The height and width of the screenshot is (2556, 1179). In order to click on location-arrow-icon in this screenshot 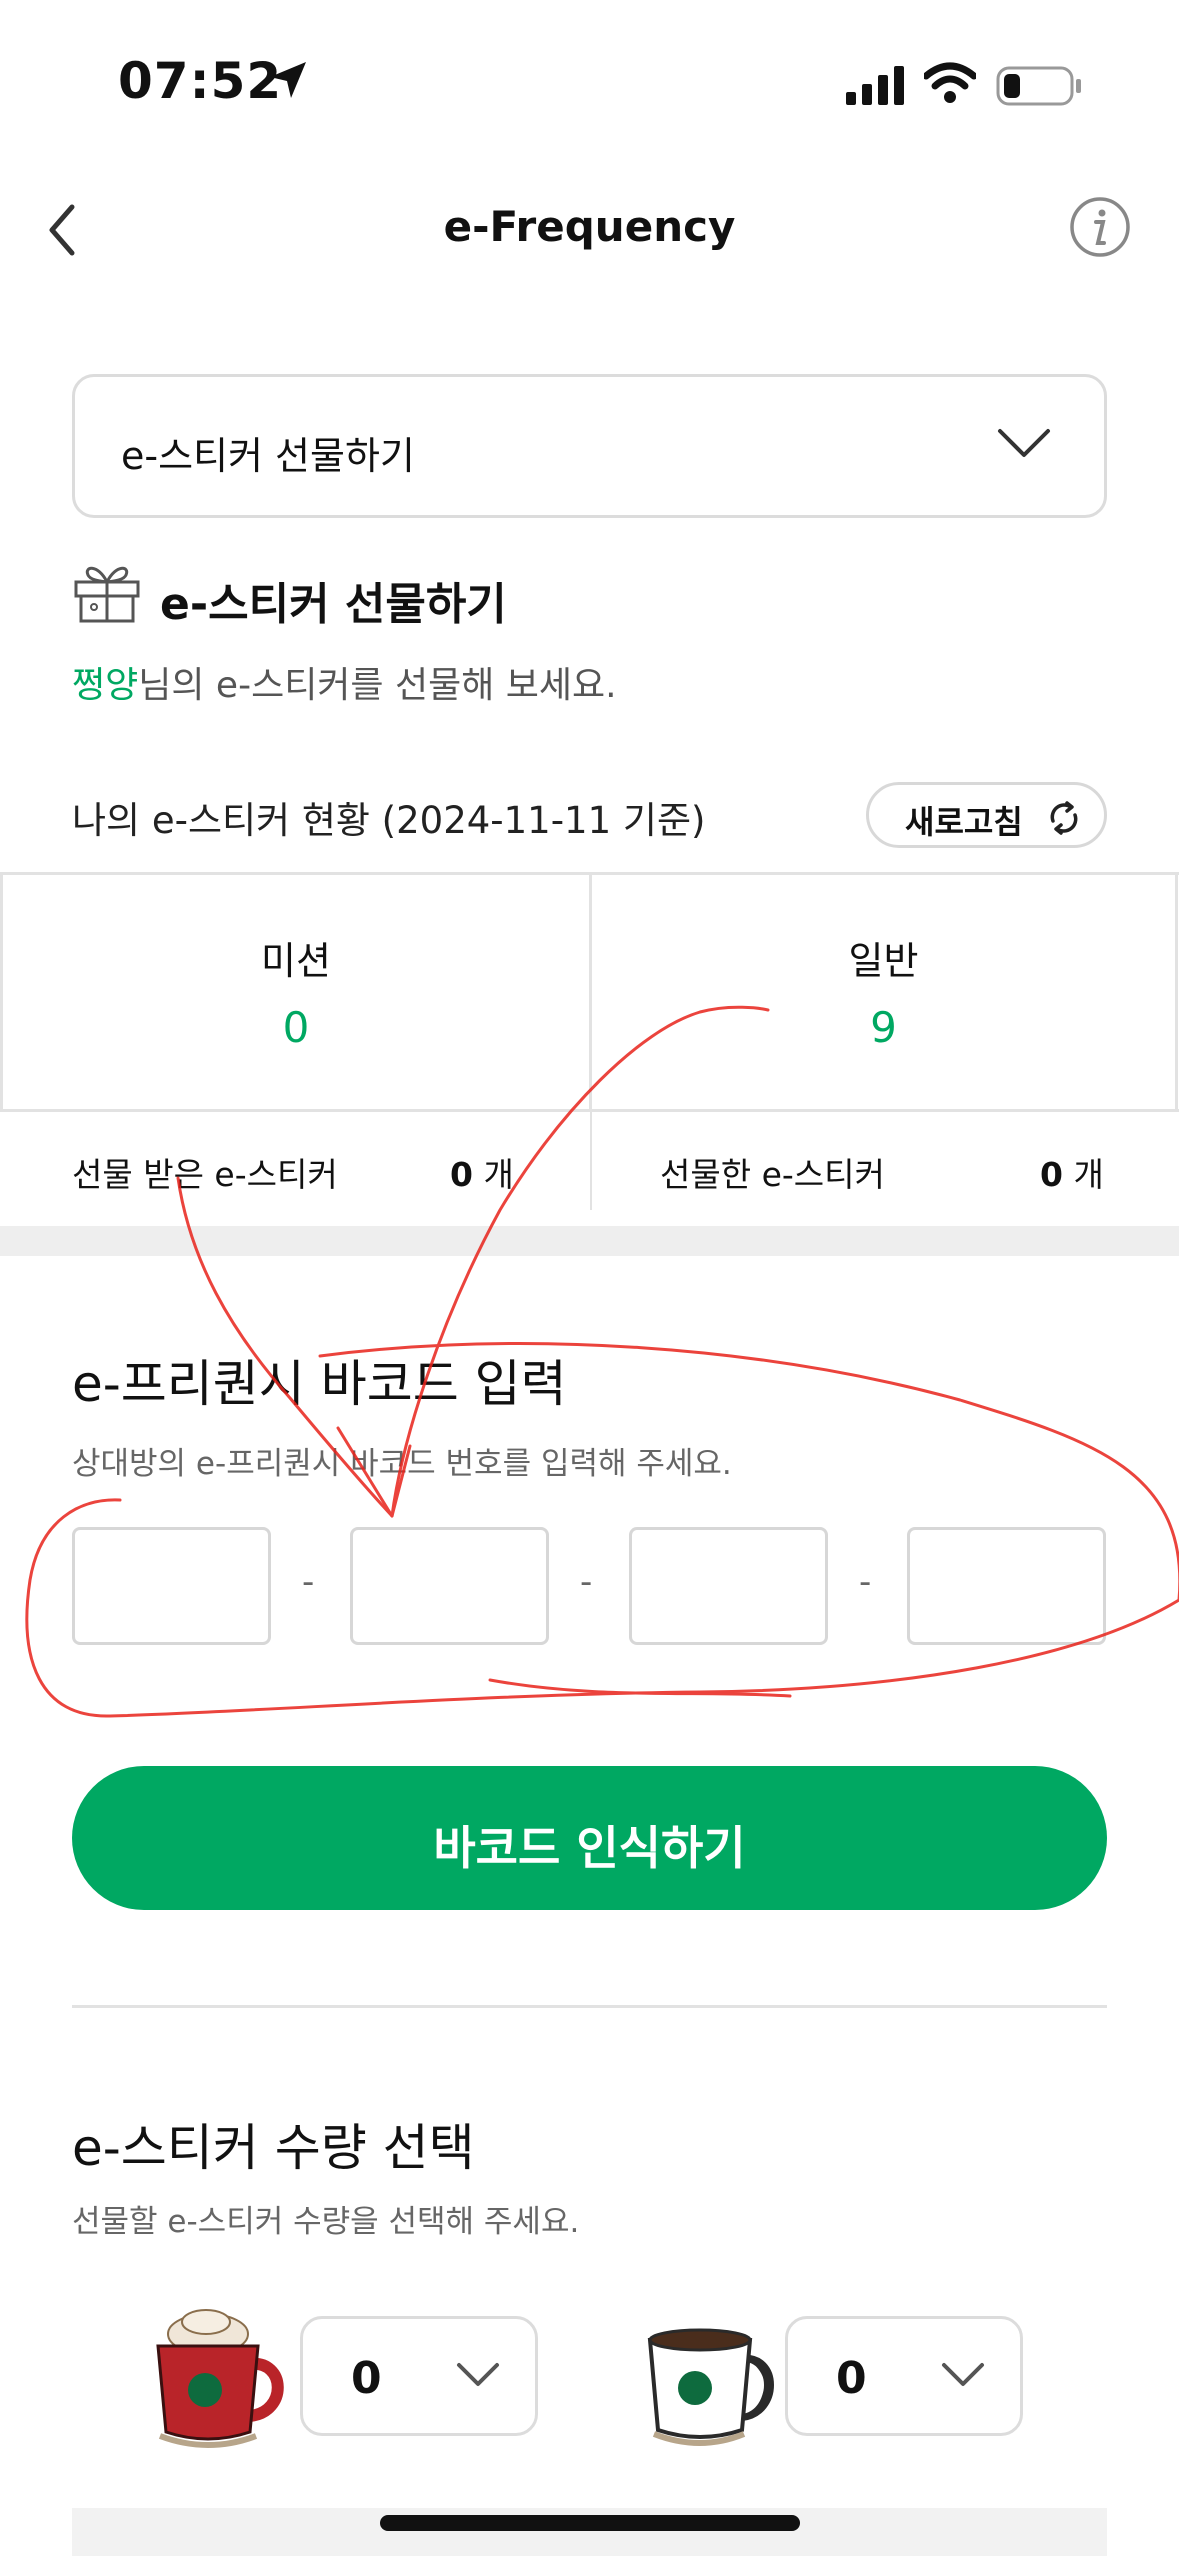, I will do `click(288, 82)`.